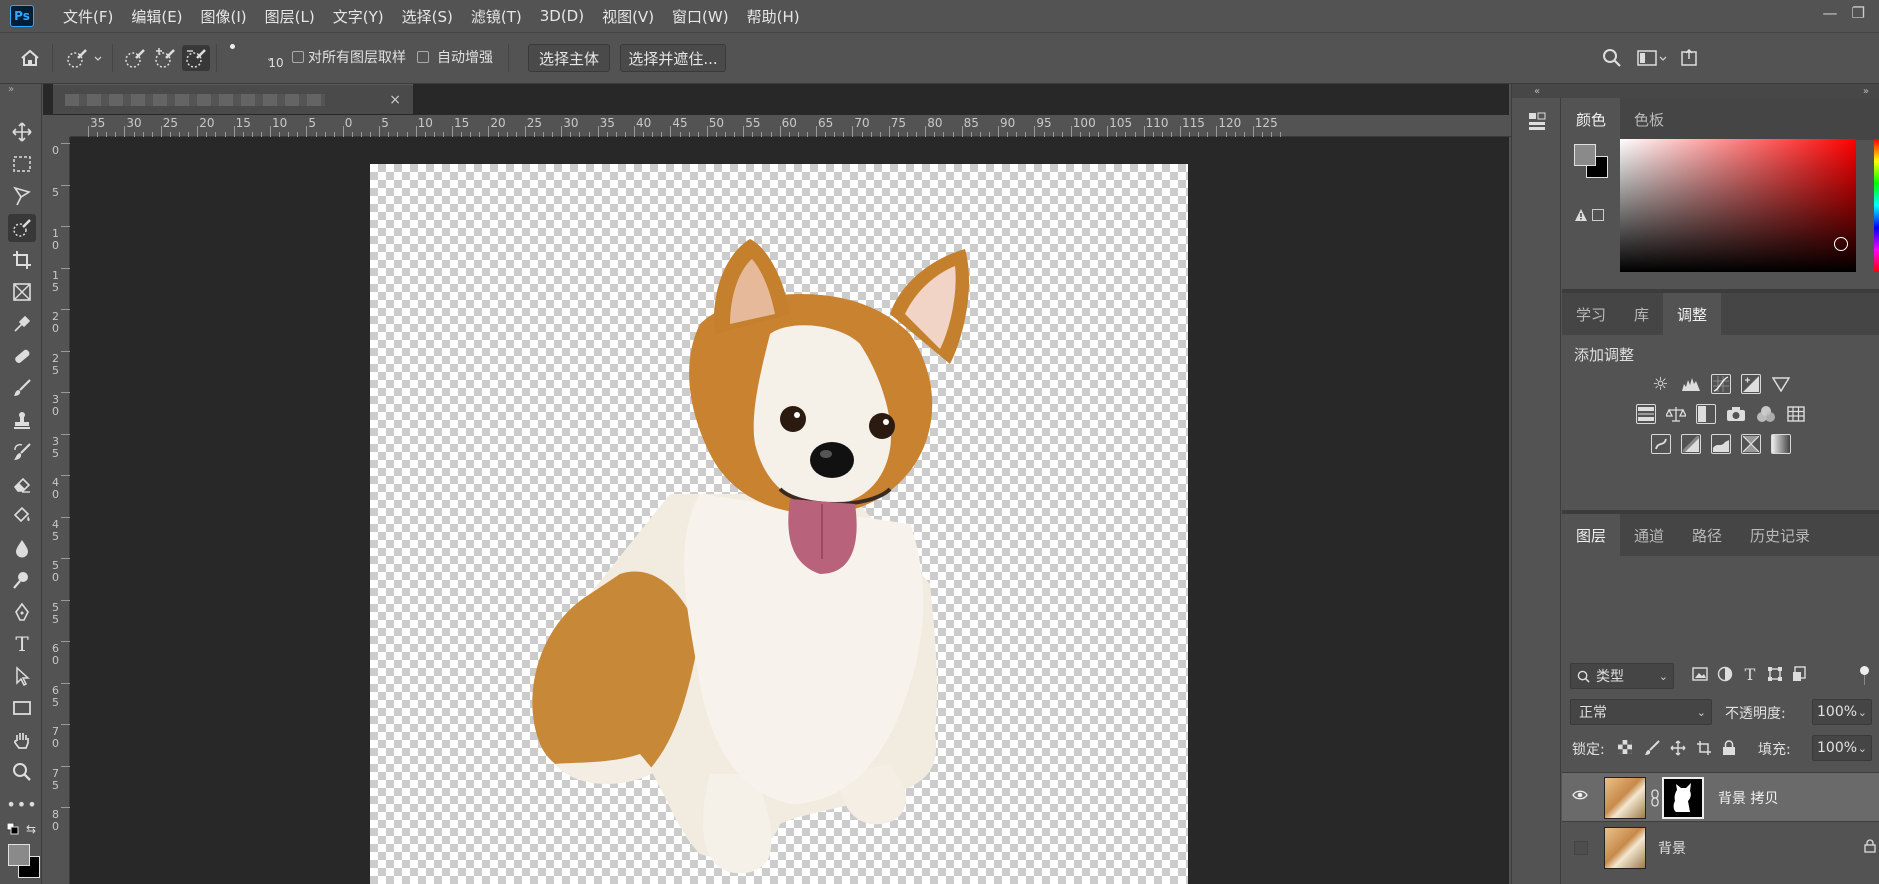 The width and height of the screenshot is (1879, 884). Describe the element at coordinates (22, 484) in the screenshot. I see `eraser-tool-icon` at that location.